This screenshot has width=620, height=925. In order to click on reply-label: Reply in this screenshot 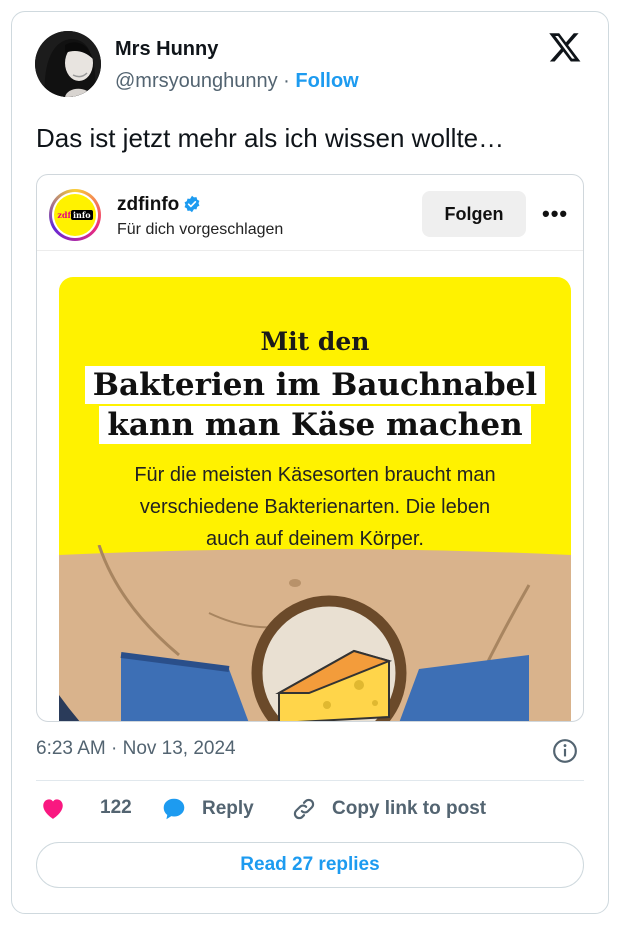, I will do `click(228, 808)`.